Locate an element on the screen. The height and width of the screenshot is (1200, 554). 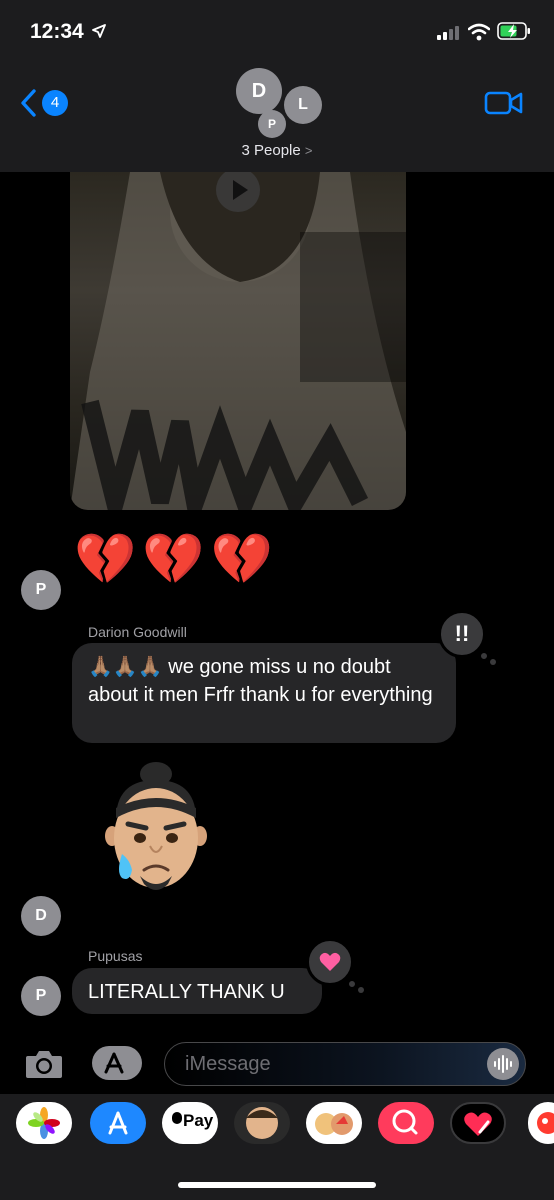
app-store-app-button is located at coordinates (118, 1123).